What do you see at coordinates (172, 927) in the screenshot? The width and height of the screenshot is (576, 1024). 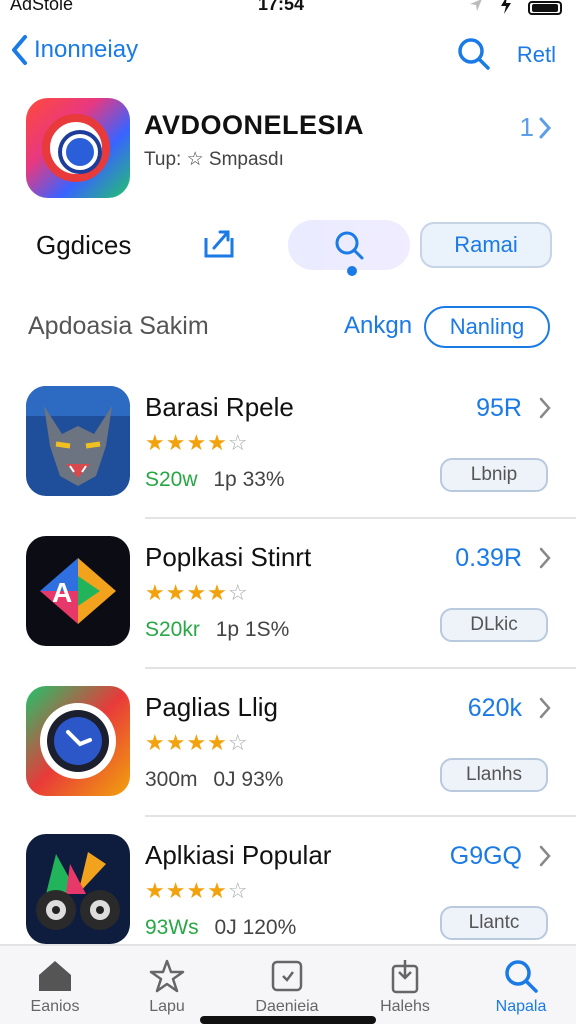 I see `app-price: 93Ws` at bounding box center [172, 927].